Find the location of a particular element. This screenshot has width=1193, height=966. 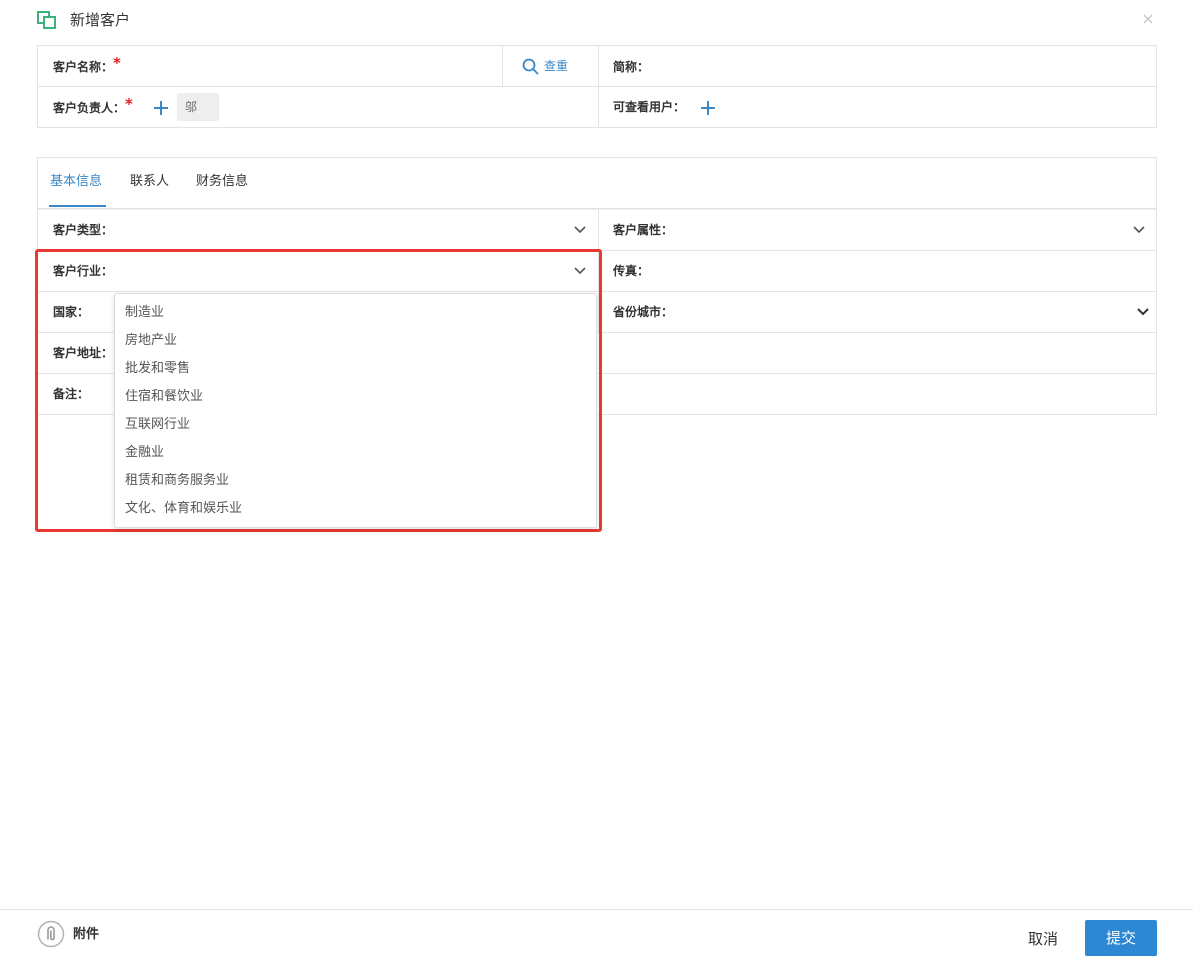

check-button-divider is located at coordinates (502, 66).